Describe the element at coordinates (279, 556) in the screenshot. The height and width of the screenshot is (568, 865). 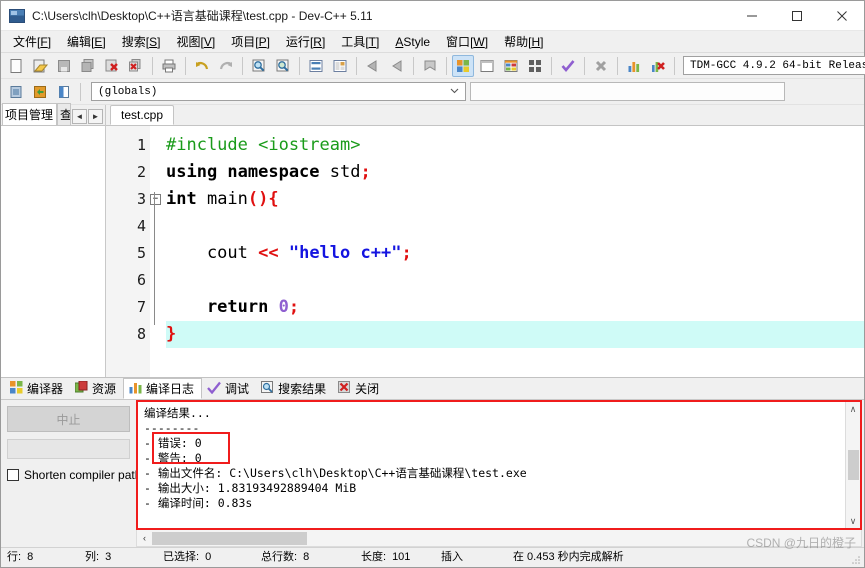
I see `status-total-lines-label: 总行数:` at that location.